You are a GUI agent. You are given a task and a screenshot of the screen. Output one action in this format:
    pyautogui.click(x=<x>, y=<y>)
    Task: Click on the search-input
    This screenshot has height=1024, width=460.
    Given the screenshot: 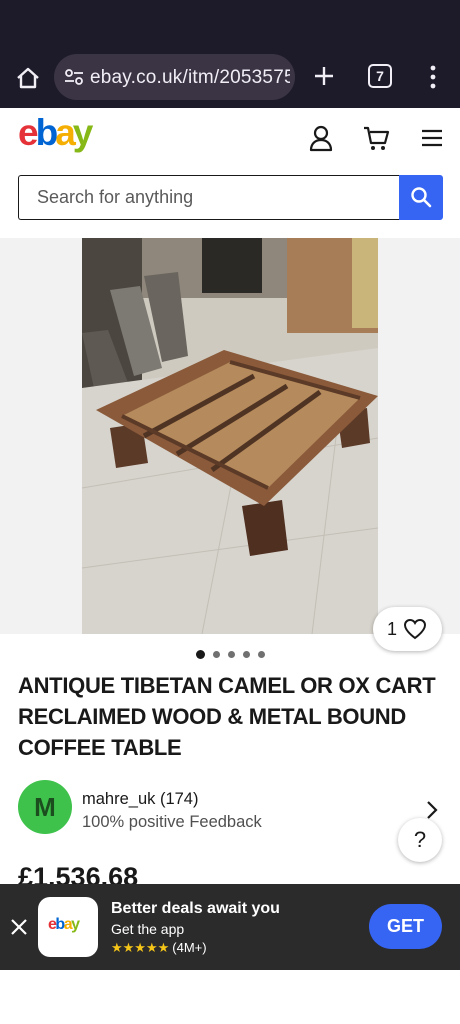 What is the action you would take?
    pyautogui.click(x=209, y=197)
    